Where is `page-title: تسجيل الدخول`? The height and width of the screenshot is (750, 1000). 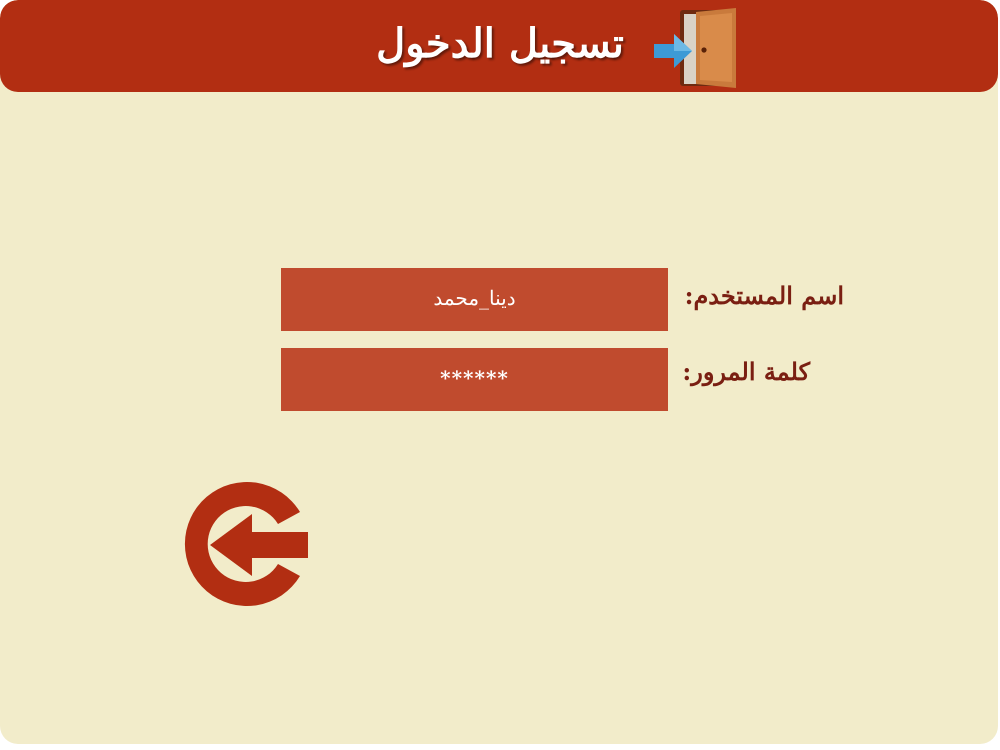
page-title: تسجيل الدخول is located at coordinates (500, 43).